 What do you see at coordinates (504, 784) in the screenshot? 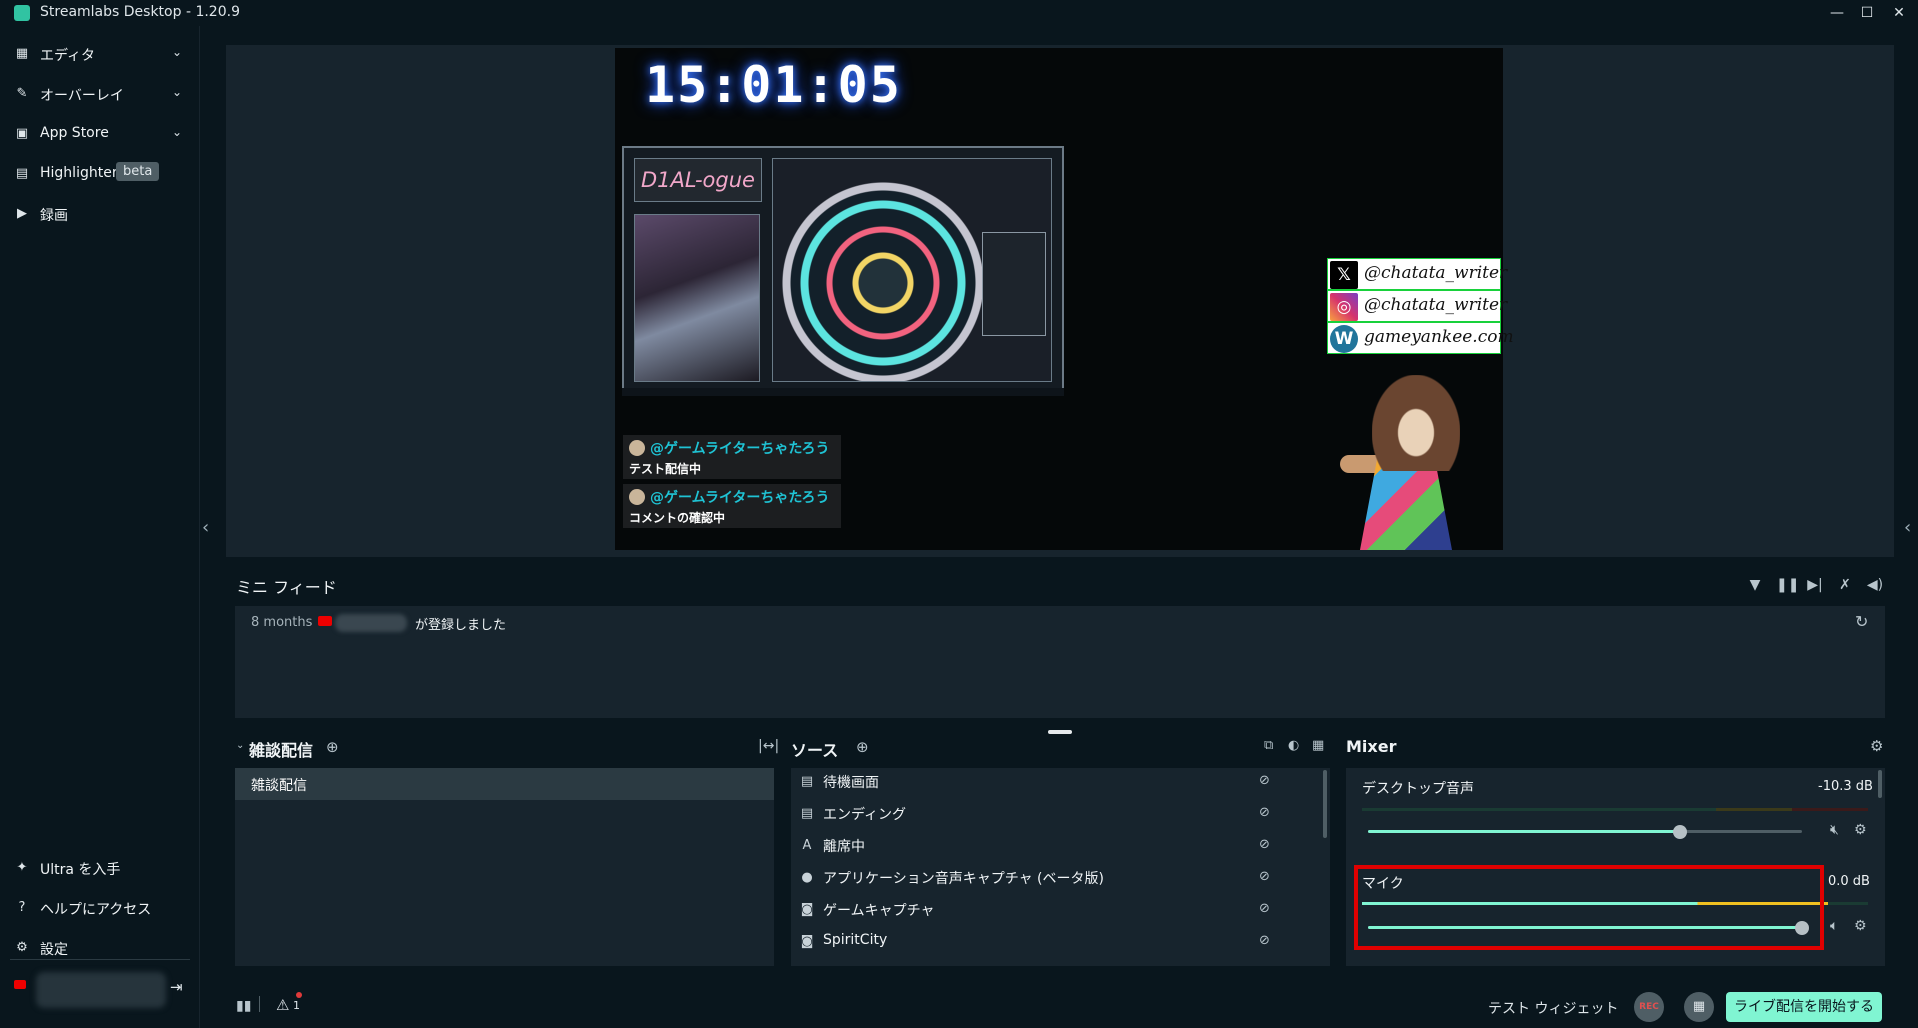
I see `scene-item: 雑談配信` at bounding box center [504, 784].